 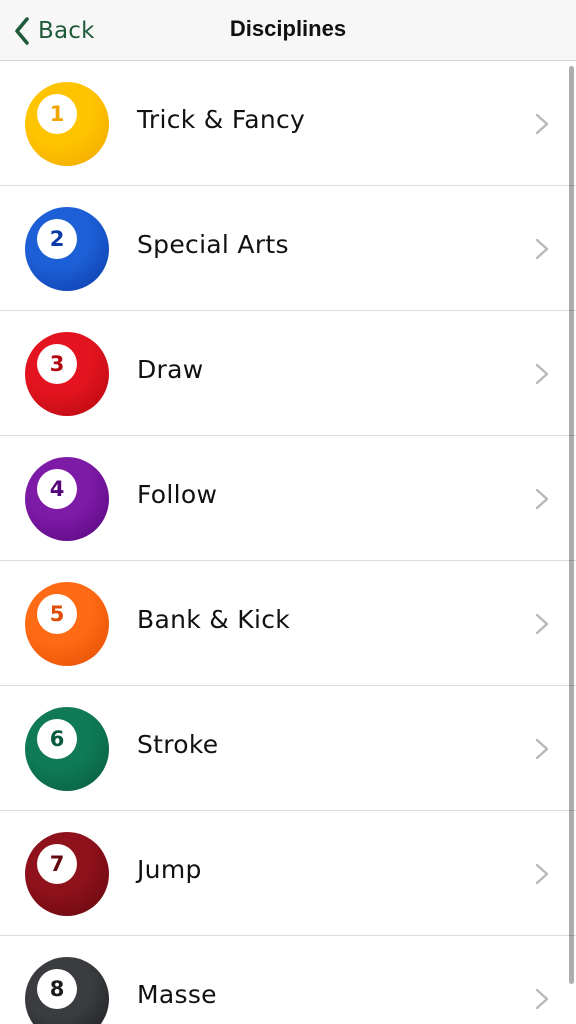 I want to click on ball-7-icon: 7, so click(x=67, y=874).